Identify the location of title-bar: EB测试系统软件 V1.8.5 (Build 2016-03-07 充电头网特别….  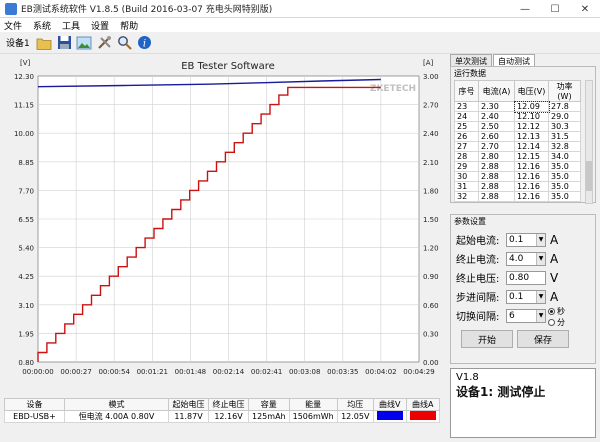
(300, 9).